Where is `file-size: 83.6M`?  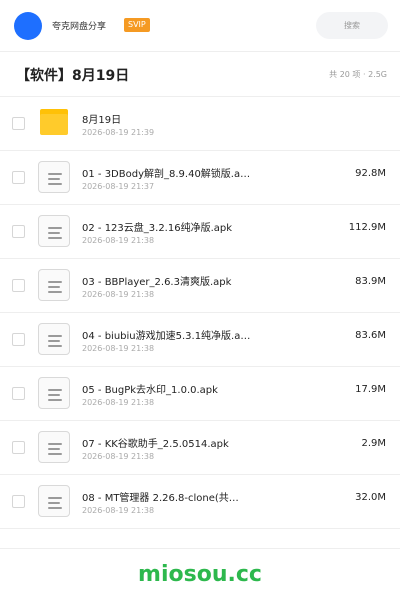
file-size: 83.6M is located at coordinates (370, 335).